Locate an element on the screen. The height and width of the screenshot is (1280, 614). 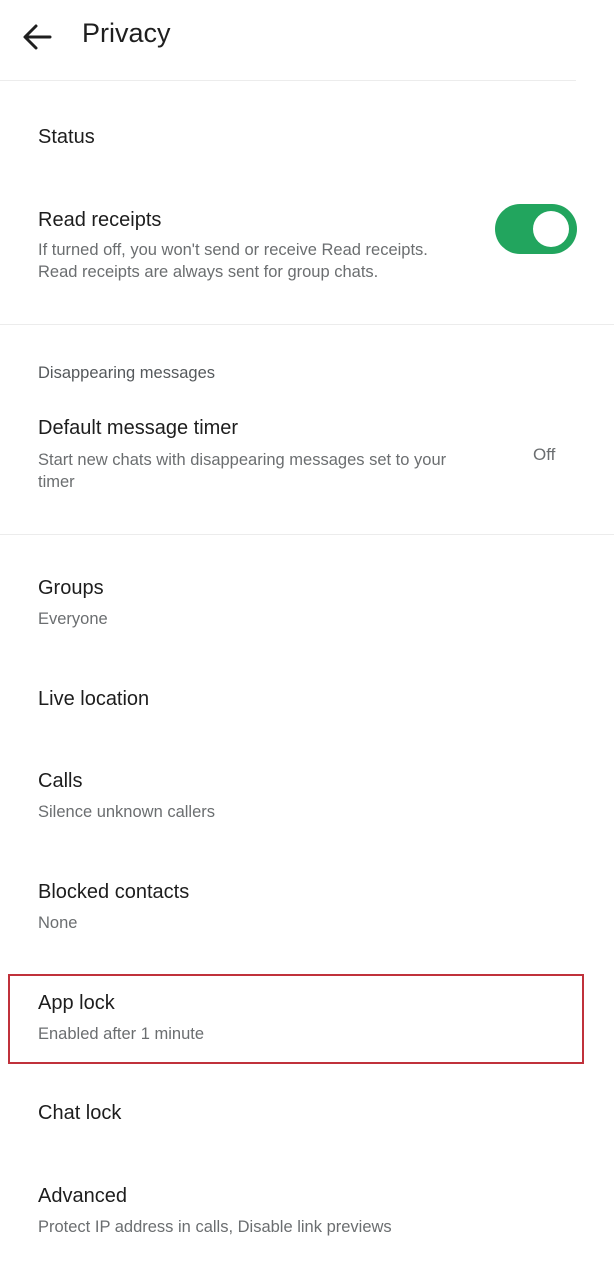
calls-title: Calls is located at coordinates (60, 781).